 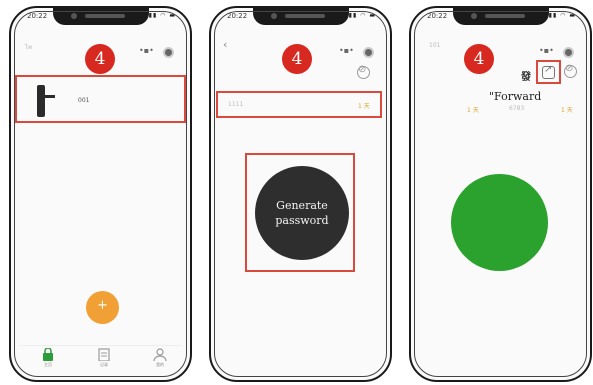 What do you see at coordinates (473, 110) in the screenshot?
I see `row-left-duration: 1 天` at bounding box center [473, 110].